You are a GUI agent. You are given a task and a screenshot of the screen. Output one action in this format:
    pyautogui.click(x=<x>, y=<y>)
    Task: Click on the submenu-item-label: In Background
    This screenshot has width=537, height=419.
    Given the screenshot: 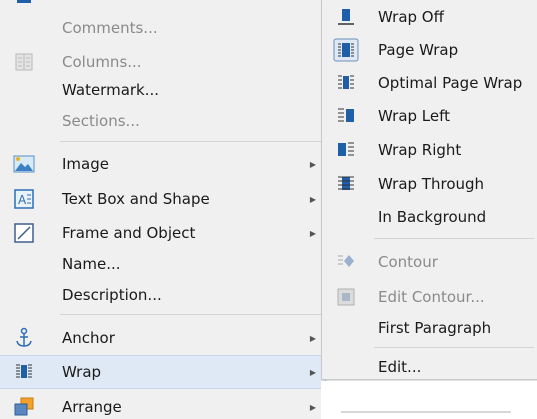 What is the action you would take?
    pyautogui.click(x=432, y=216)
    